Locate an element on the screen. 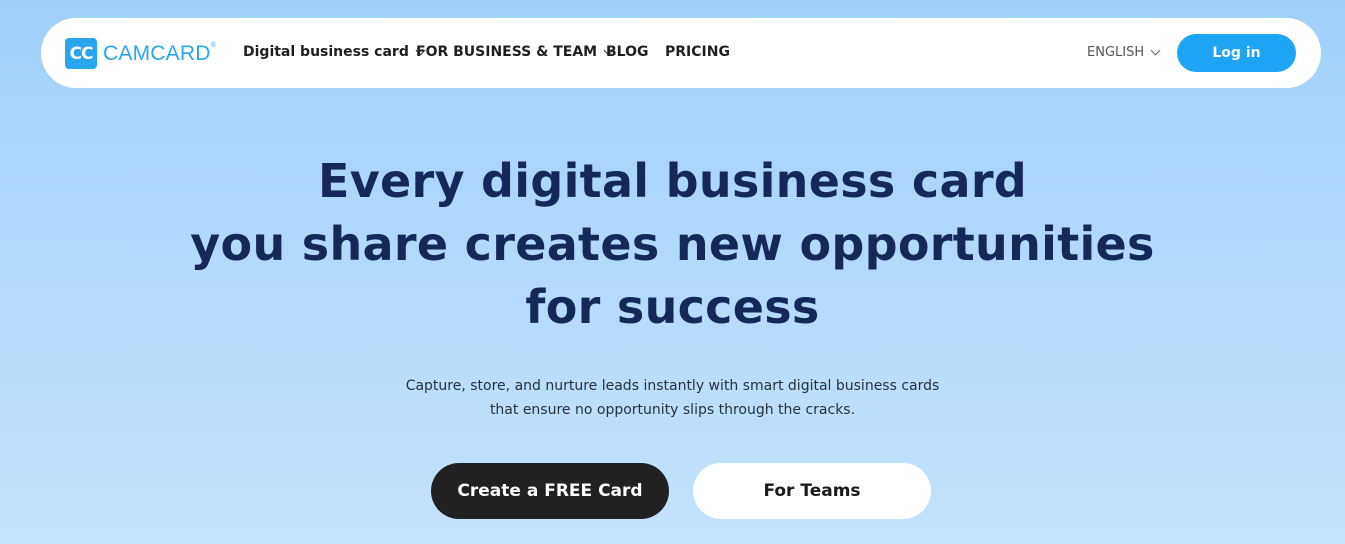  hero-headline-line: you share creates new opportunities is located at coordinates (672, 244).